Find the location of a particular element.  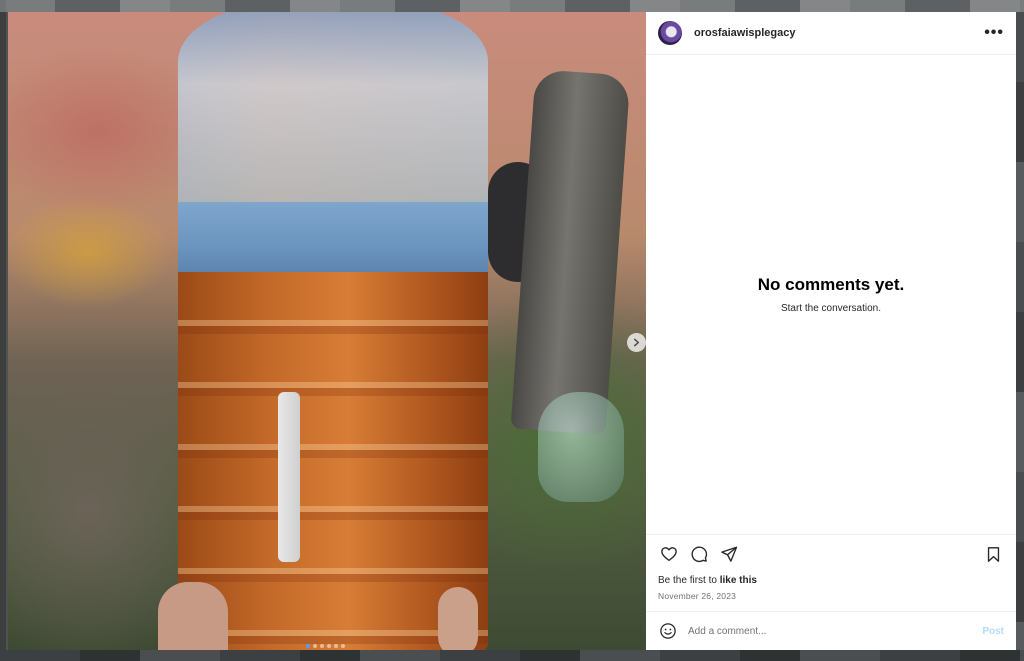

no-comments-subtitle: Start the conversation. is located at coordinates (831, 308).